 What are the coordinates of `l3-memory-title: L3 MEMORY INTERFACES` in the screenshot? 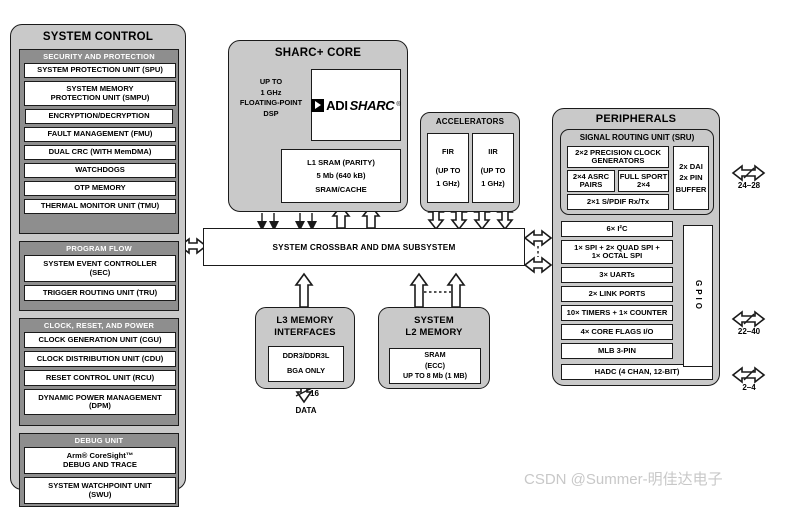 It's located at (305, 325).